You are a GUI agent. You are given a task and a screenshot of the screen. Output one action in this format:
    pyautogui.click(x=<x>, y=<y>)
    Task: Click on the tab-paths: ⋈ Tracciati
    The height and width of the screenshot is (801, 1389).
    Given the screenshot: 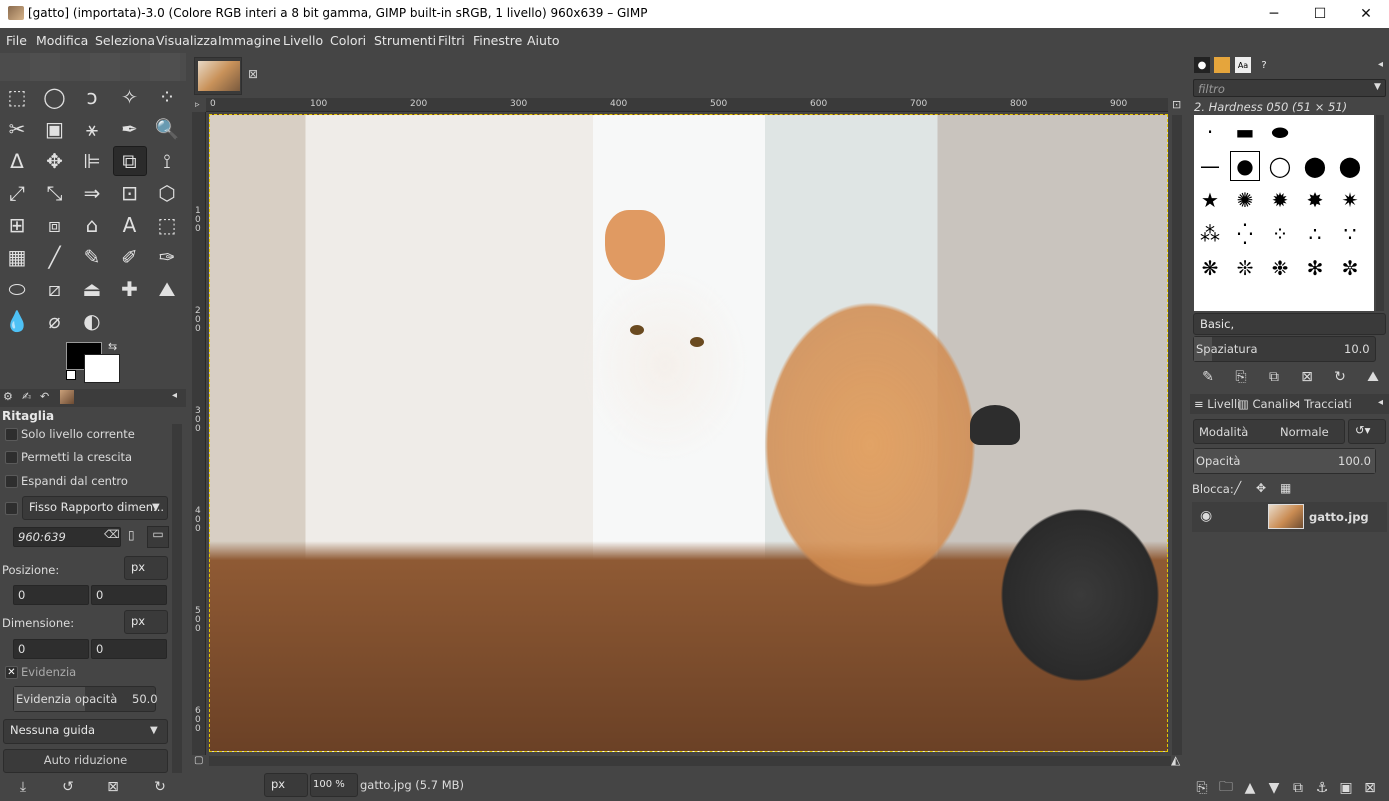 What is the action you would take?
    pyautogui.click(x=1320, y=404)
    